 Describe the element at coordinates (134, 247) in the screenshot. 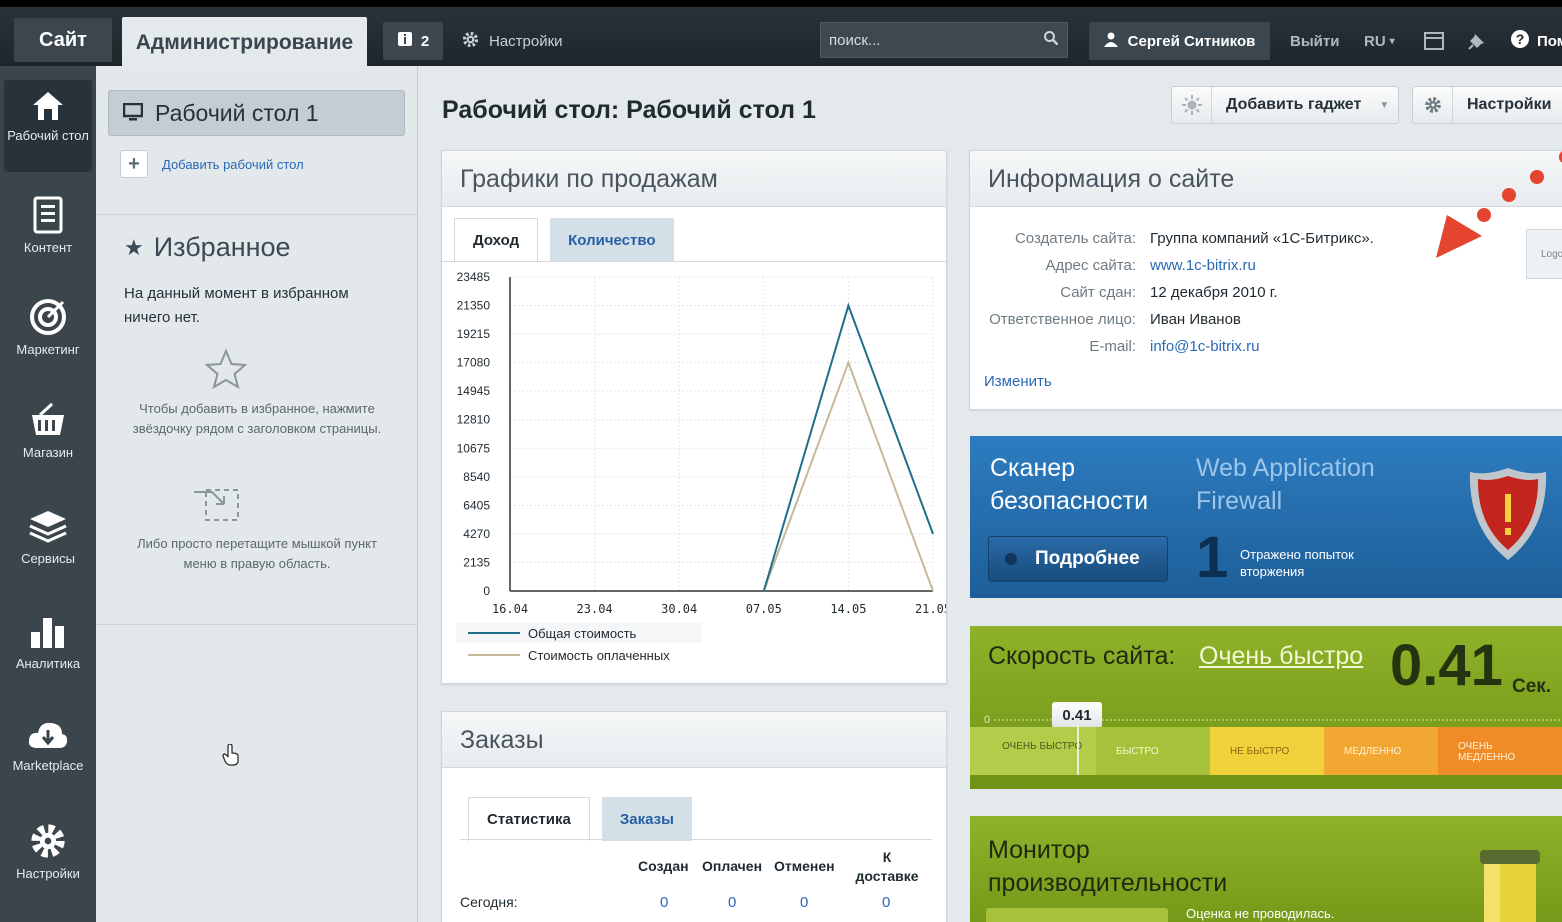

I see `star-icon: ★` at that location.